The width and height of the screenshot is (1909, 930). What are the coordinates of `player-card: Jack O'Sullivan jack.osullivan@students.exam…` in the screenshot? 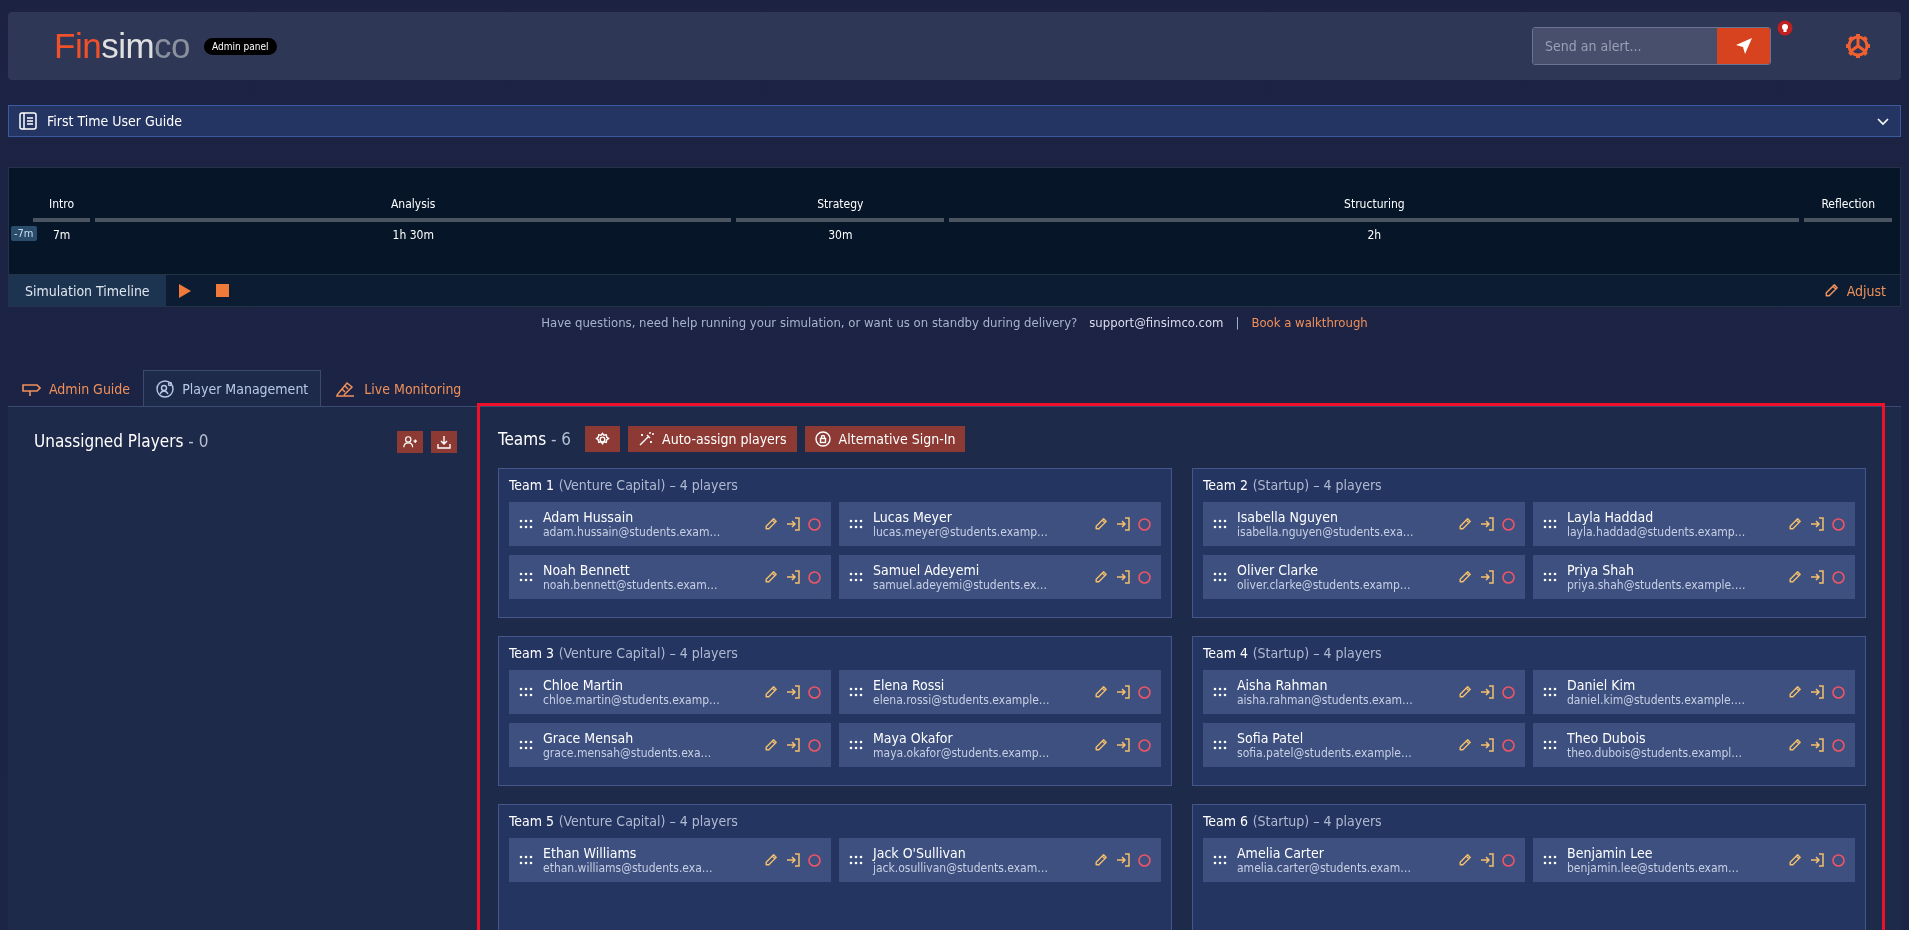 It's located at (1000, 860).